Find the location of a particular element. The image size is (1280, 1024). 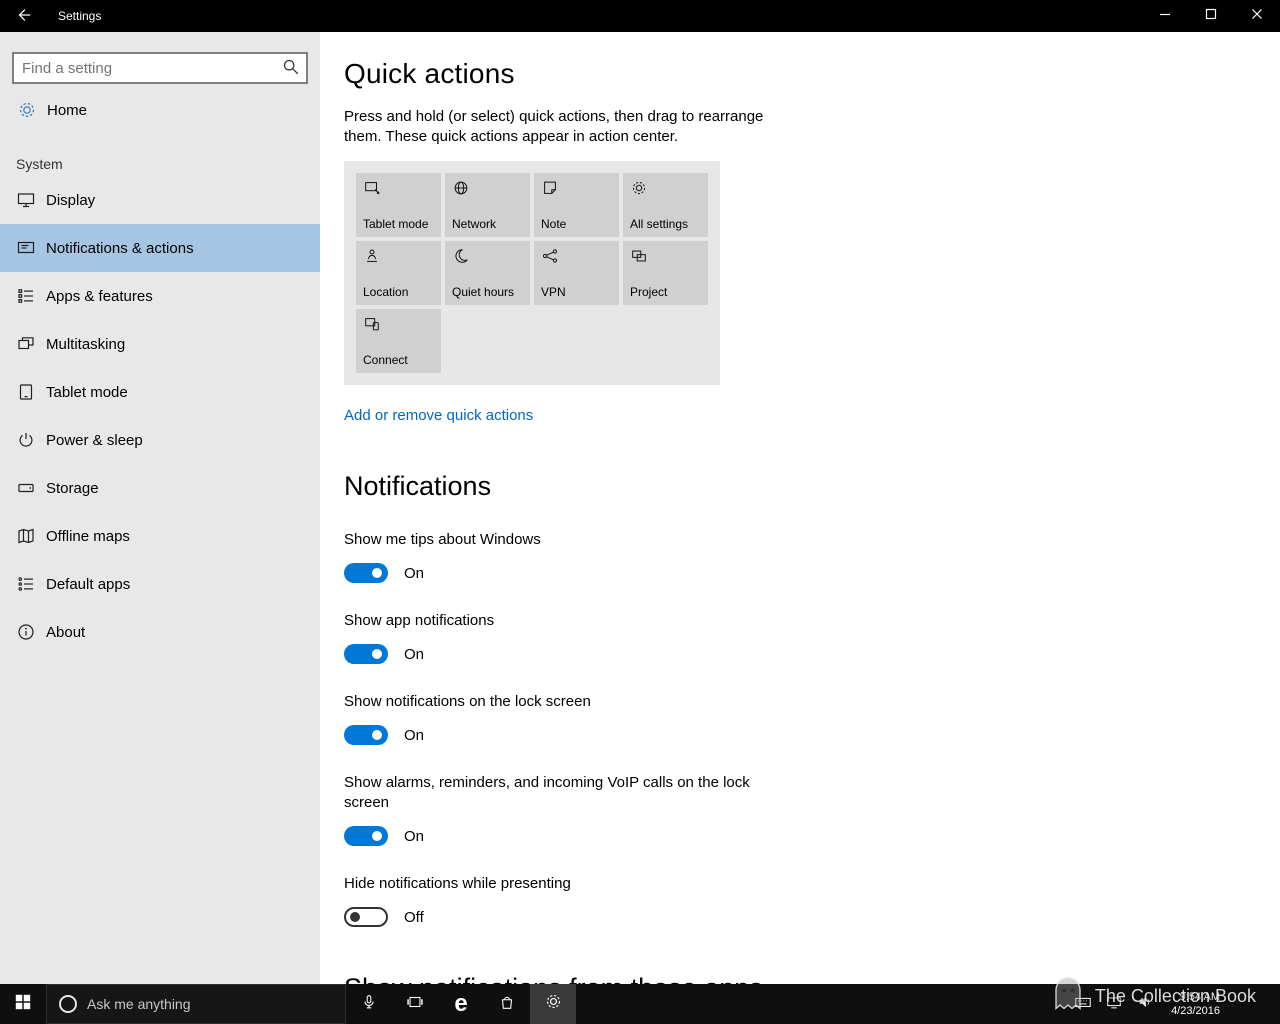

quick-action-label: Note is located at coordinates (554, 224).